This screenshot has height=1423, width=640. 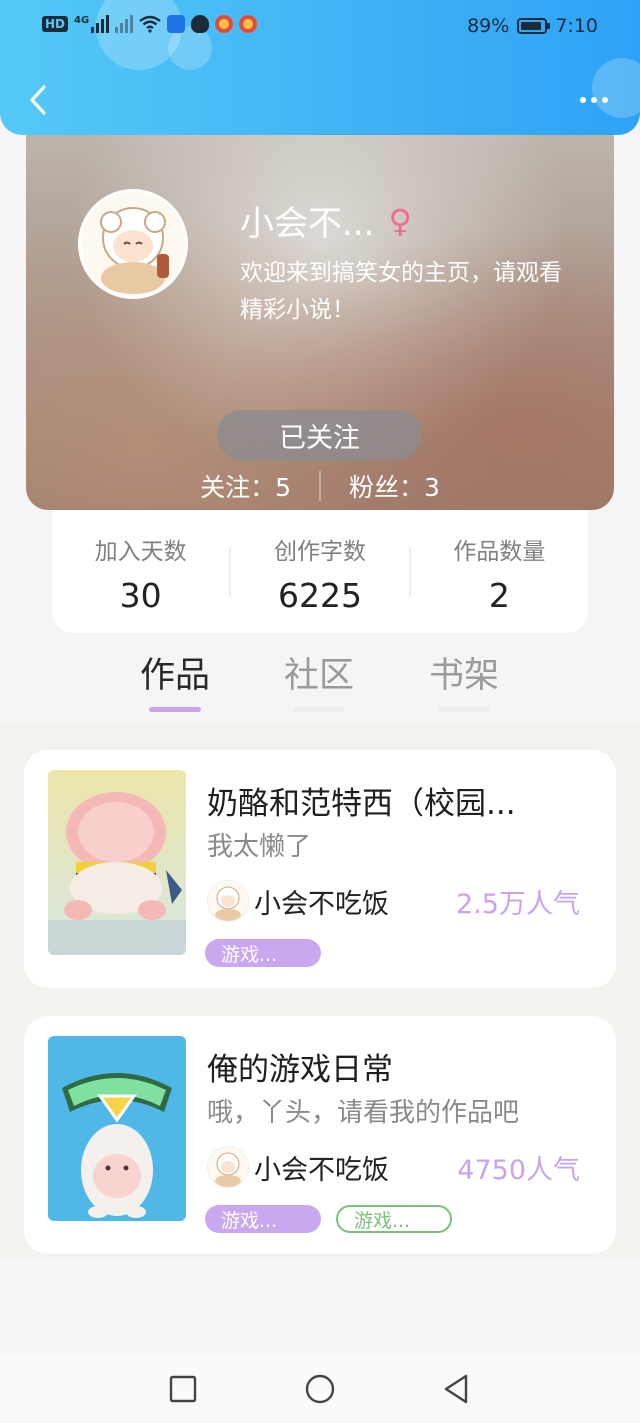 I want to click on bee-character-cover-icon, so click(x=117, y=862).